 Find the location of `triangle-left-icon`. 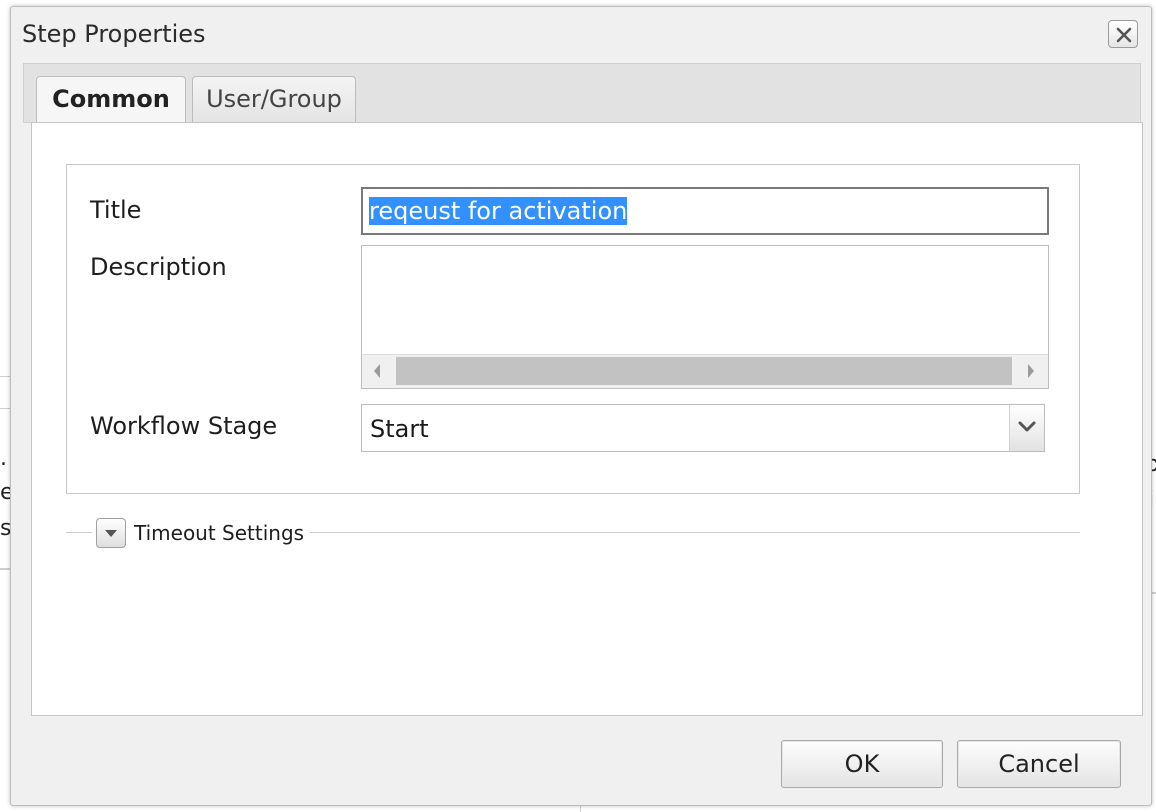

triangle-left-icon is located at coordinates (377, 371).